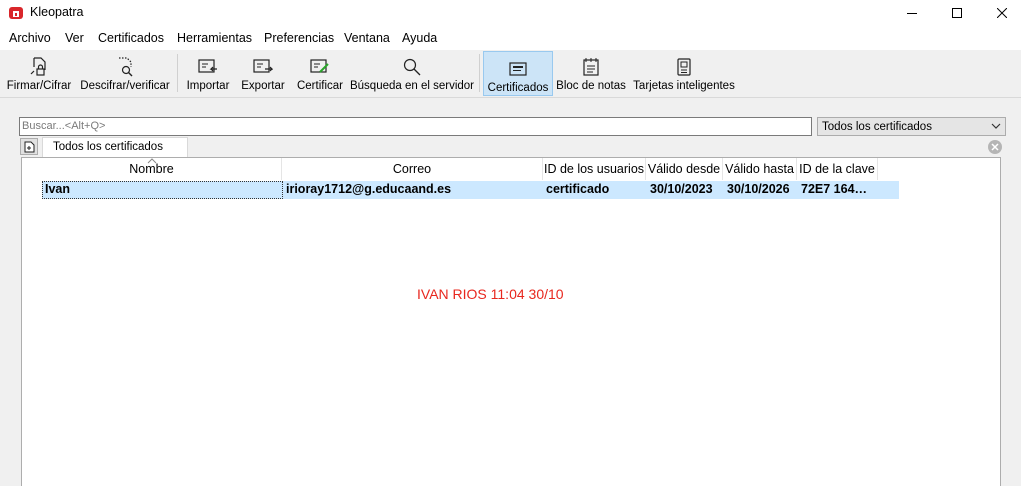 Image resolution: width=1021 pixels, height=486 pixels. What do you see at coordinates (760, 169) in the screenshot?
I see `column-header-valid-to: Válido hasta` at bounding box center [760, 169].